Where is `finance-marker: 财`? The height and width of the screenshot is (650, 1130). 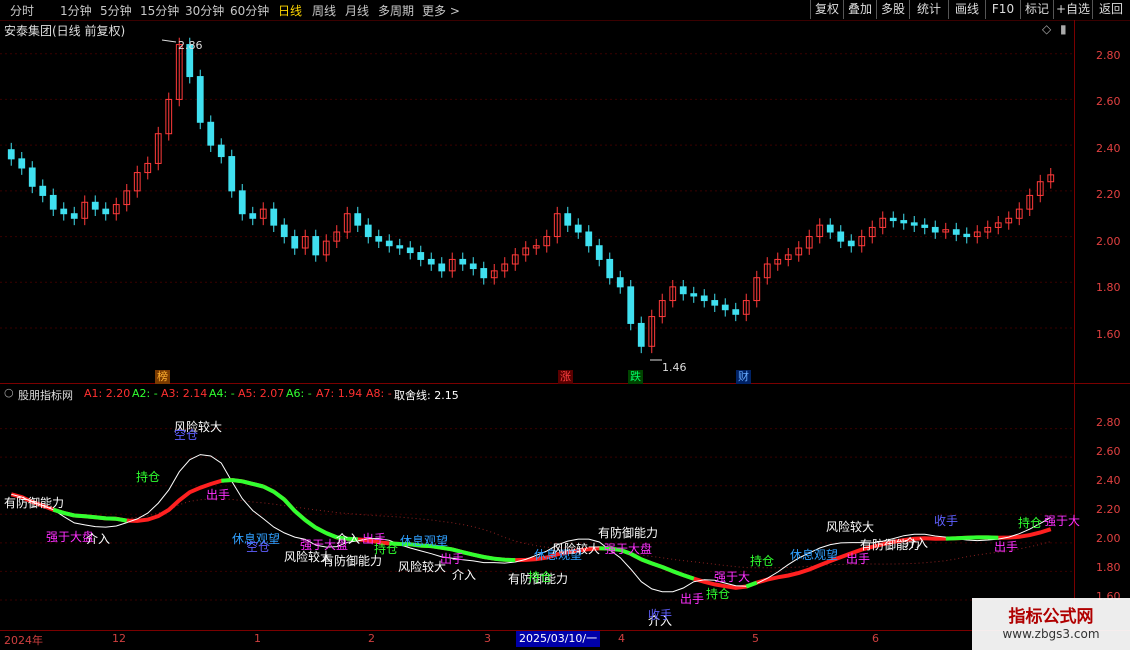
finance-marker: 财 is located at coordinates (743, 377).